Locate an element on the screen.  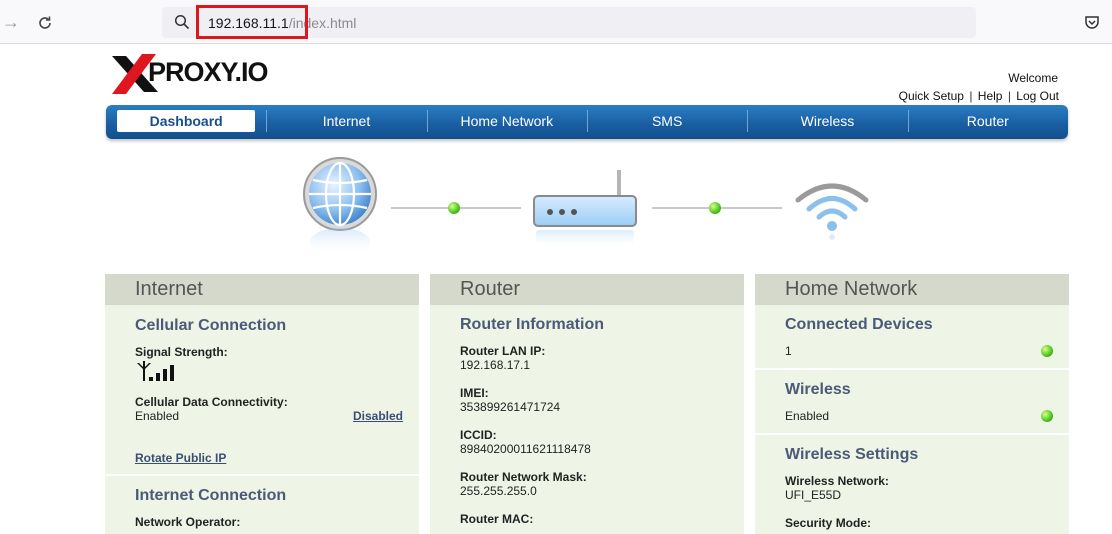
tab-label: Internet is located at coordinates (346, 121).